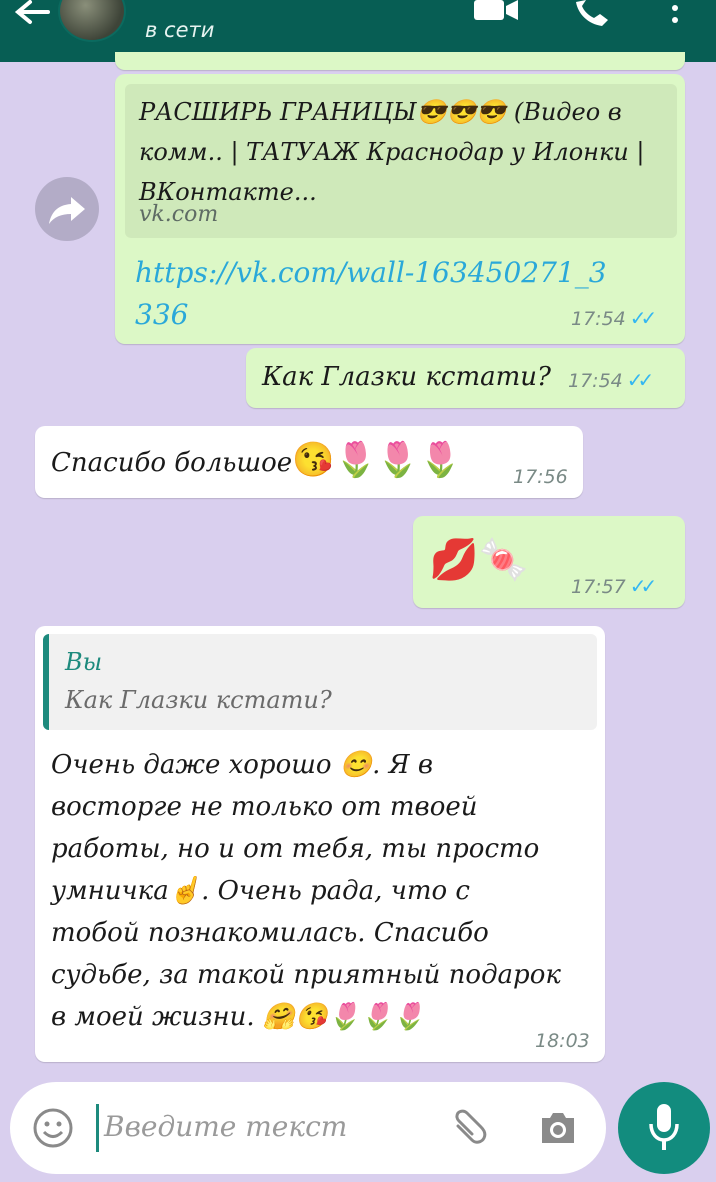 This screenshot has width=716, height=1182. Describe the element at coordinates (172, 463) in the screenshot. I see `message-text-part: Спасибо большое` at that location.